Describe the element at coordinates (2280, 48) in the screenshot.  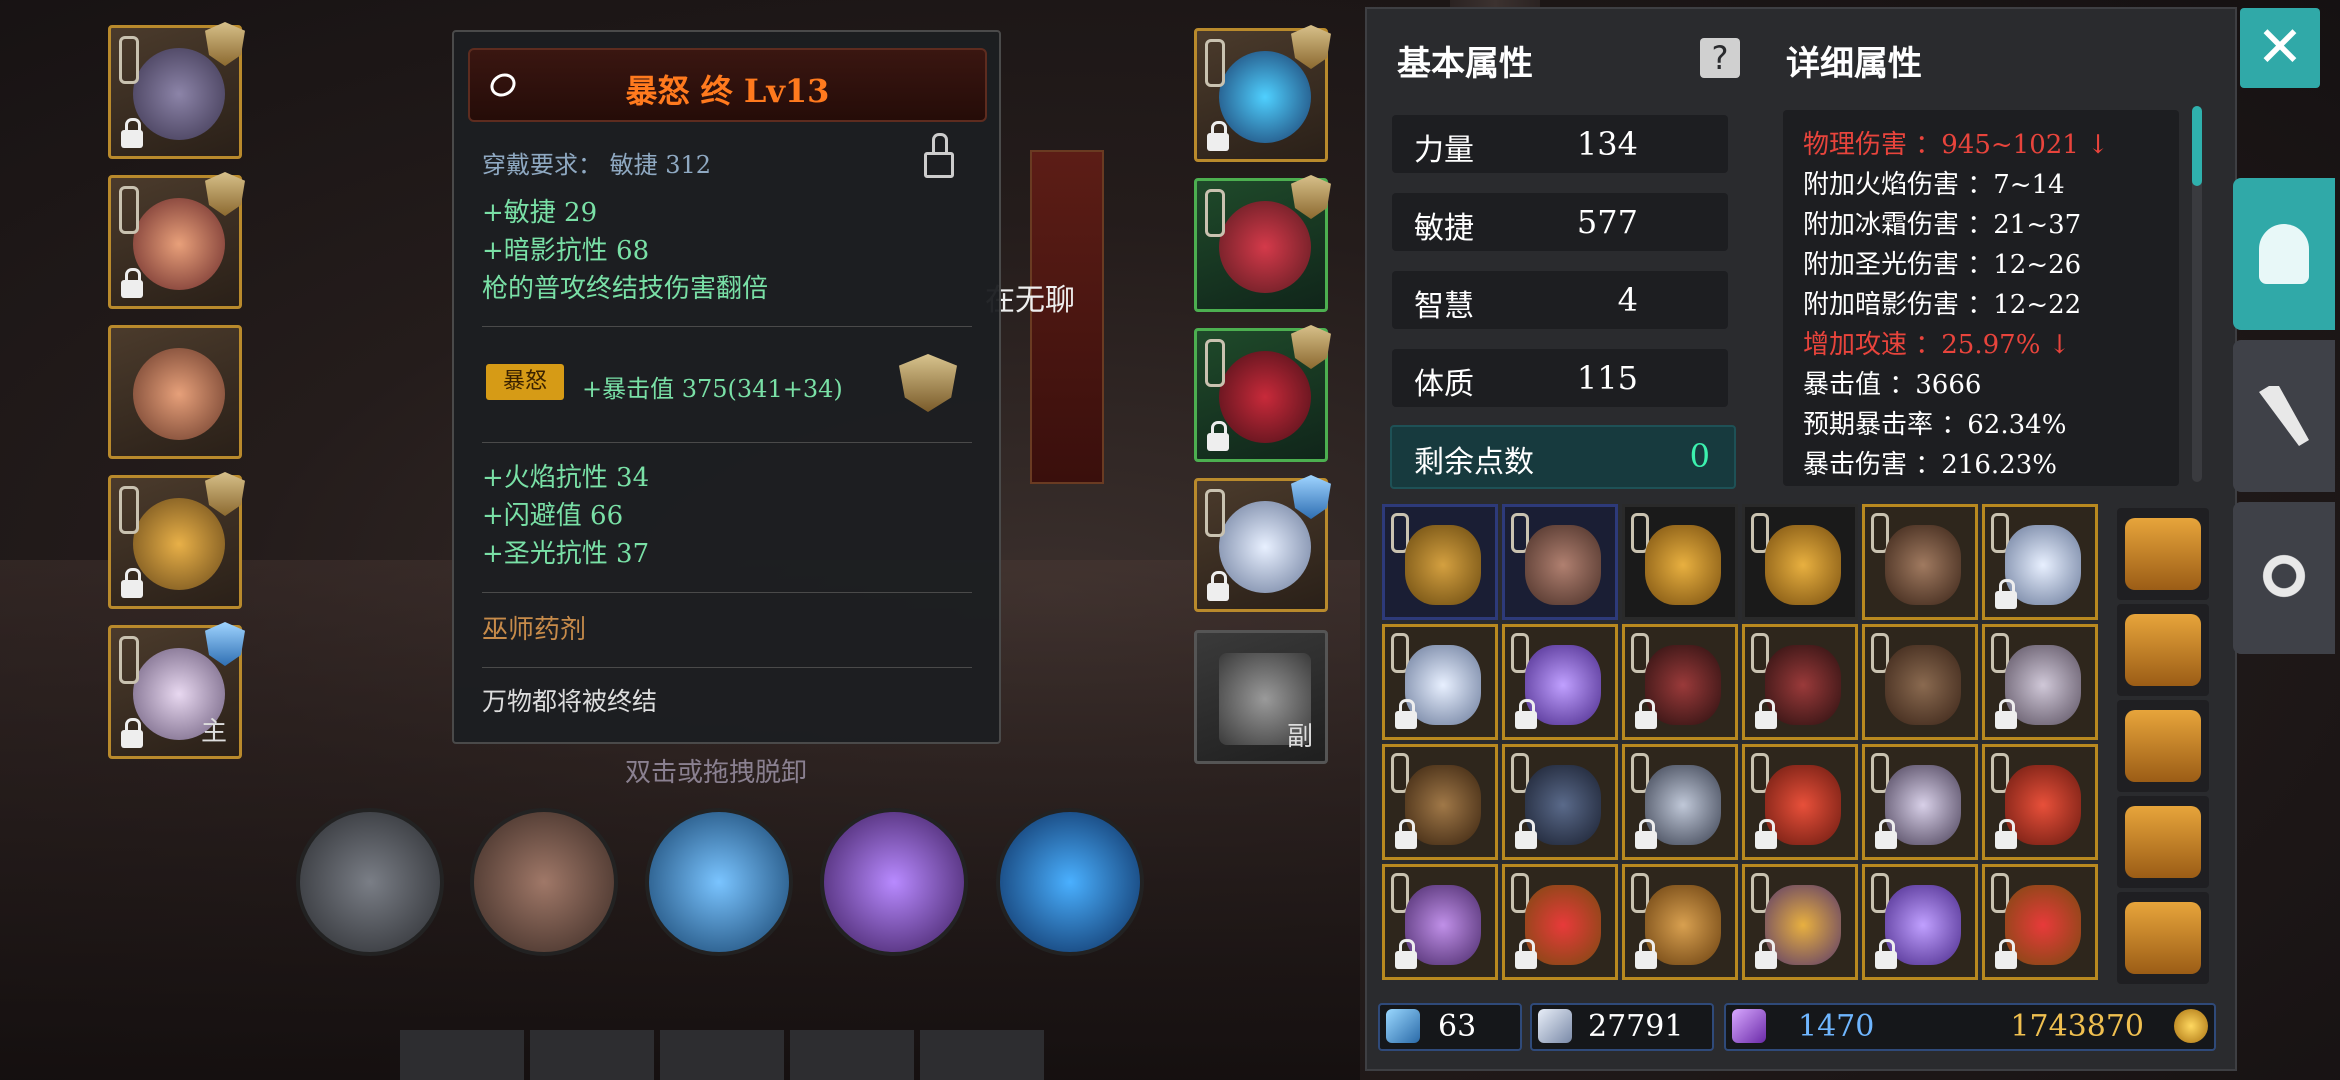
I see `close-button: ✕` at that location.